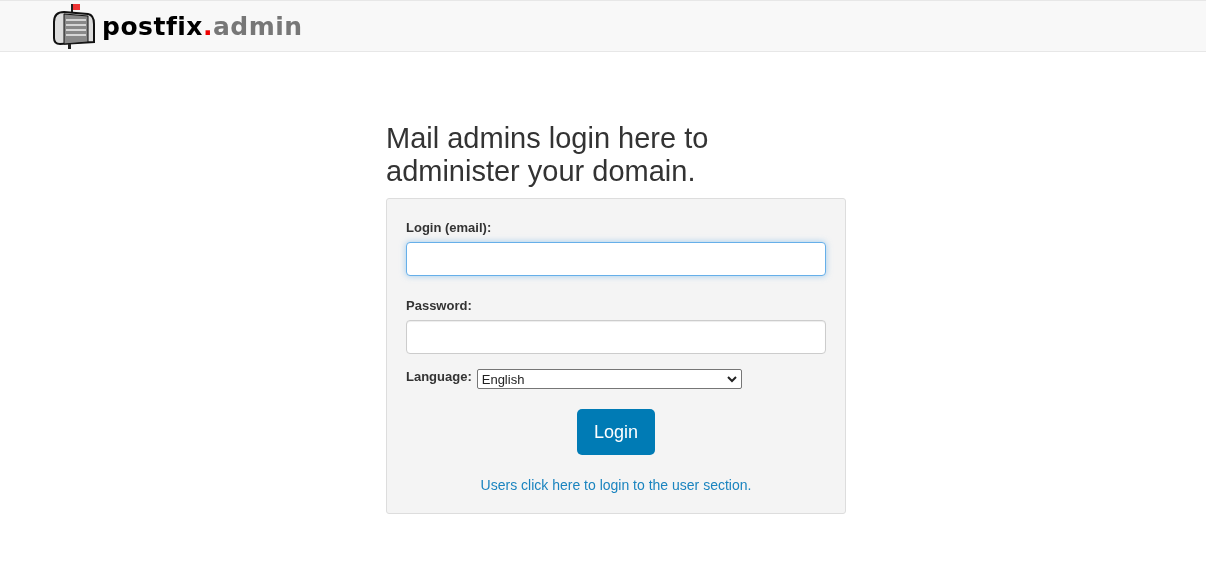  Describe the element at coordinates (616, 485) in the screenshot. I see `user-login-link: Users click here to login to the user section.` at that location.